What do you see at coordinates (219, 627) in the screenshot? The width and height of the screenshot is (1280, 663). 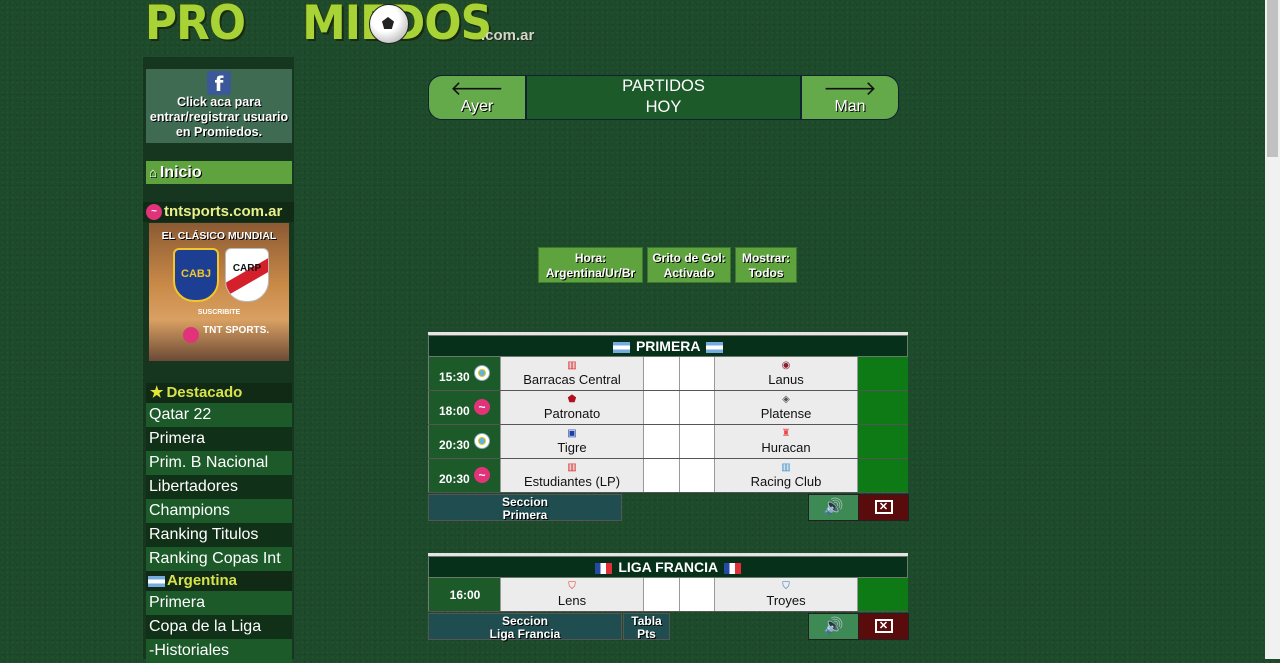 I see `sidebar-item-copa-liga: Copa de la Liga` at bounding box center [219, 627].